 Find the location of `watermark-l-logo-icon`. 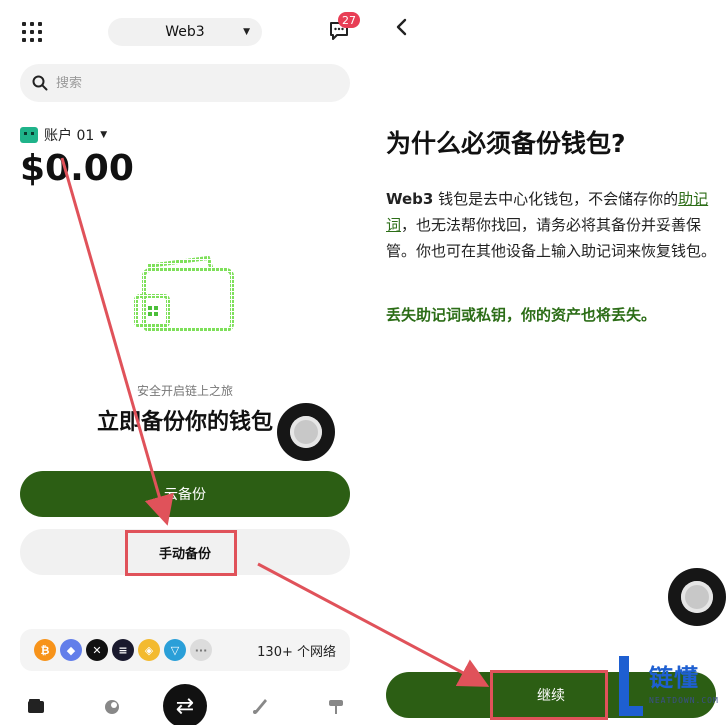

watermark-l-logo-icon is located at coordinates (631, 686).